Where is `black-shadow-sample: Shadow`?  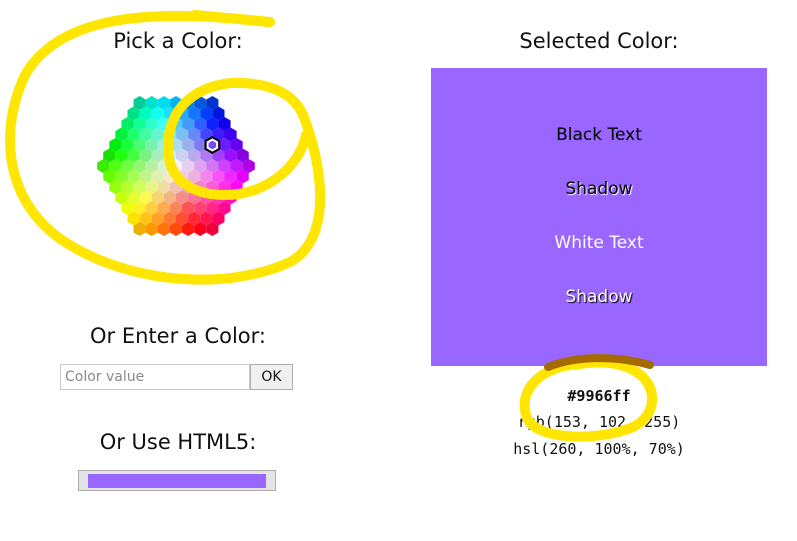 black-shadow-sample: Shadow is located at coordinates (599, 189).